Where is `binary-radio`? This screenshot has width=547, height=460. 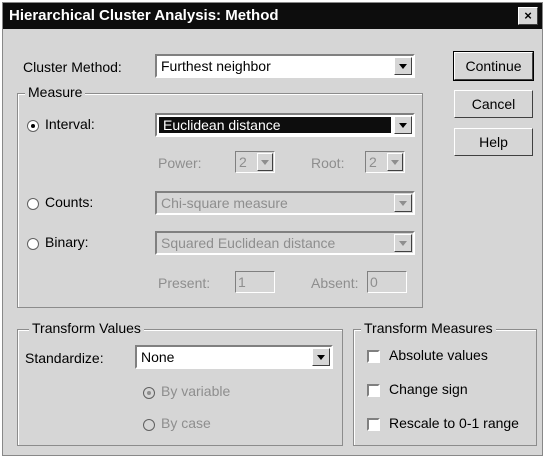
binary-radio is located at coordinates (33, 244).